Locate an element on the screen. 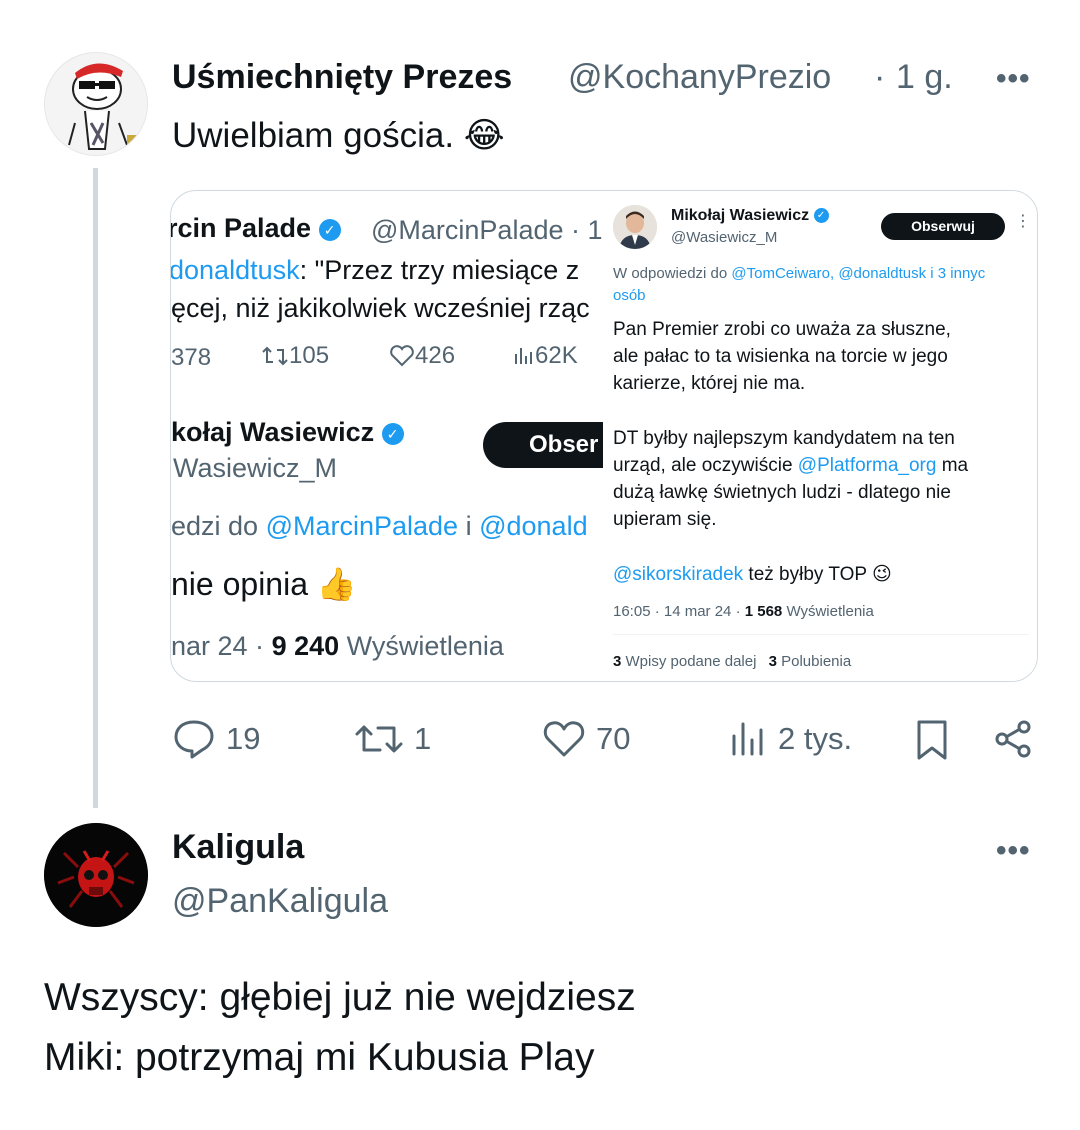  right-para2-line3: dużą ławkę świetnych ludzi - dlatego nie is located at coordinates (782, 492).